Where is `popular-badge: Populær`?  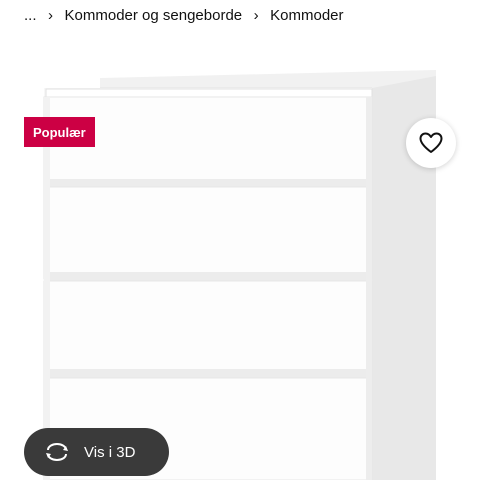
popular-badge: Populær is located at coordinates (59, 132).